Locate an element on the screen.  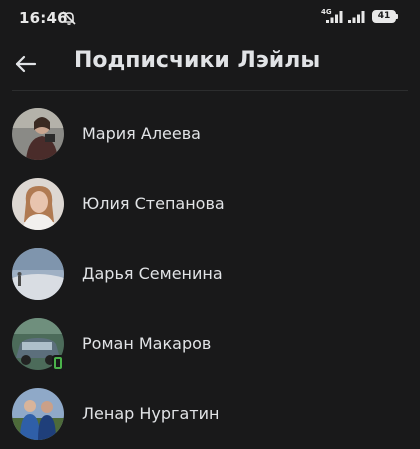
header-divider is located at coordinates (210, 90).